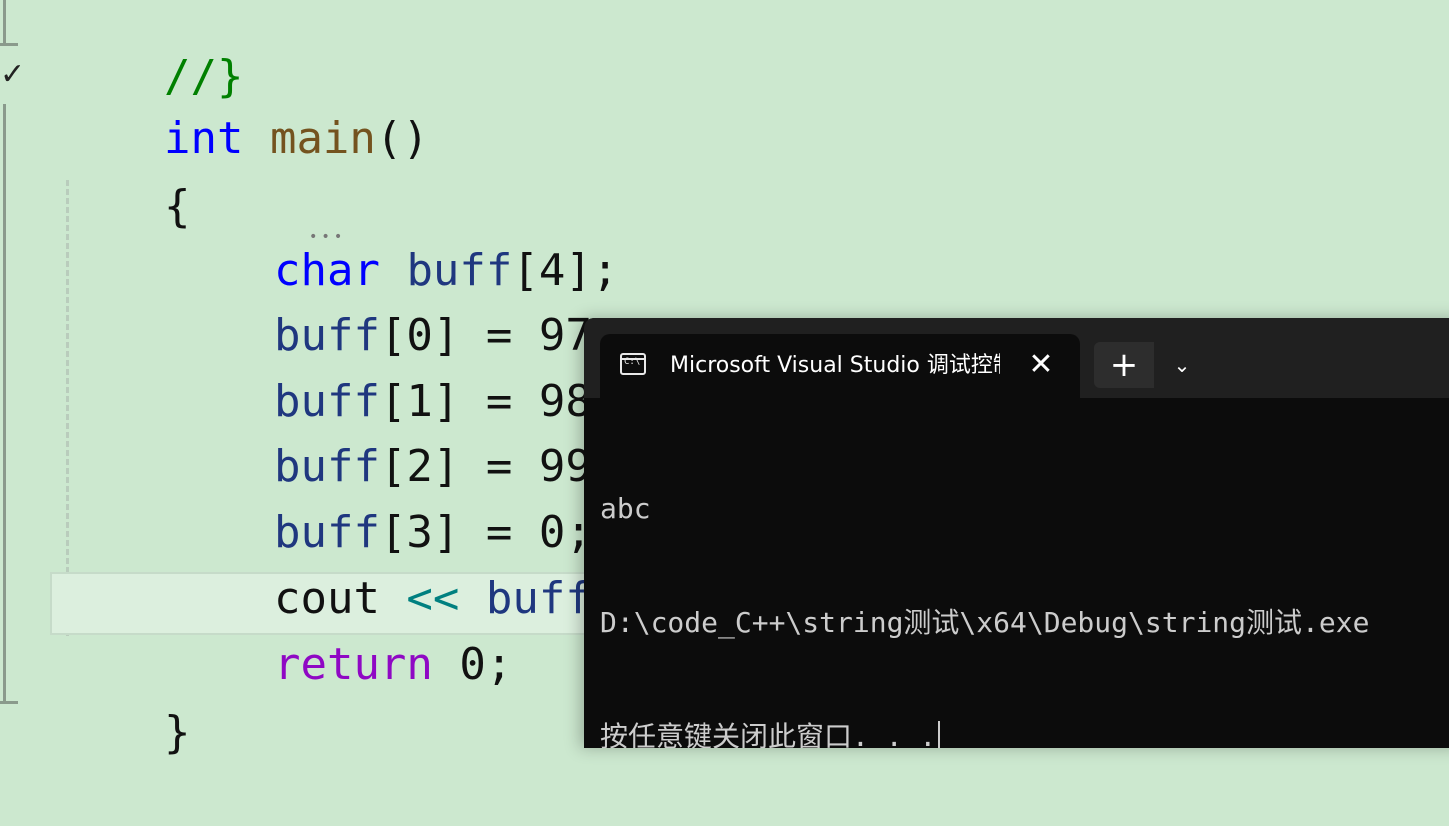 The width and height of the screenshot is (1449, 826). I want to click on suggestion-dots: •••, so click(328, 237).